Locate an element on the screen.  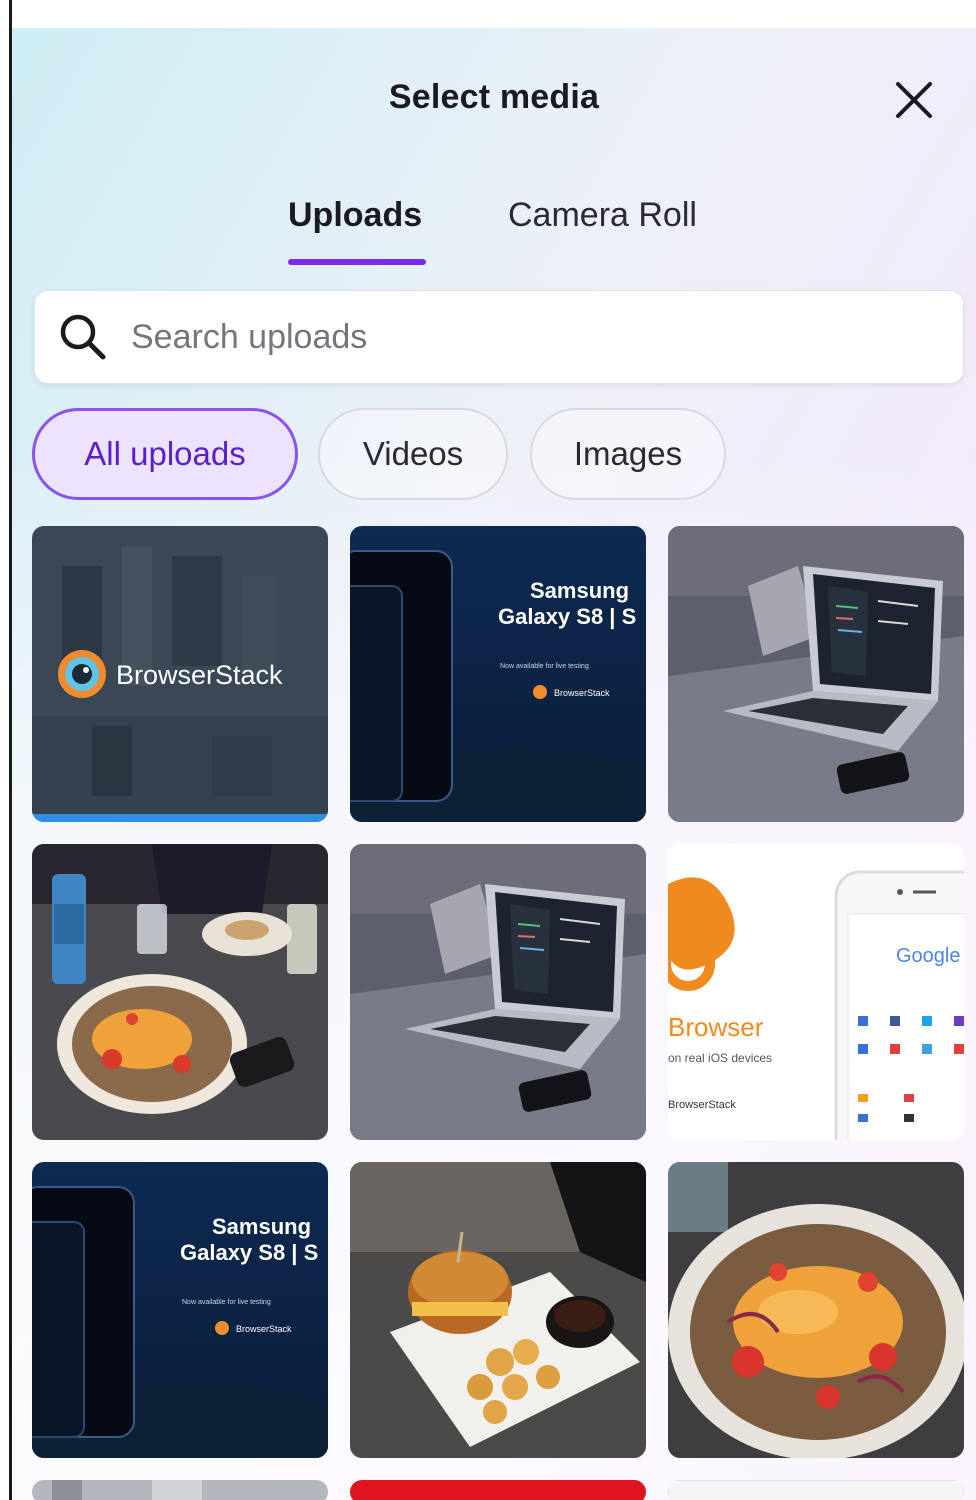
close-icon is located at coordinates (914, 100).